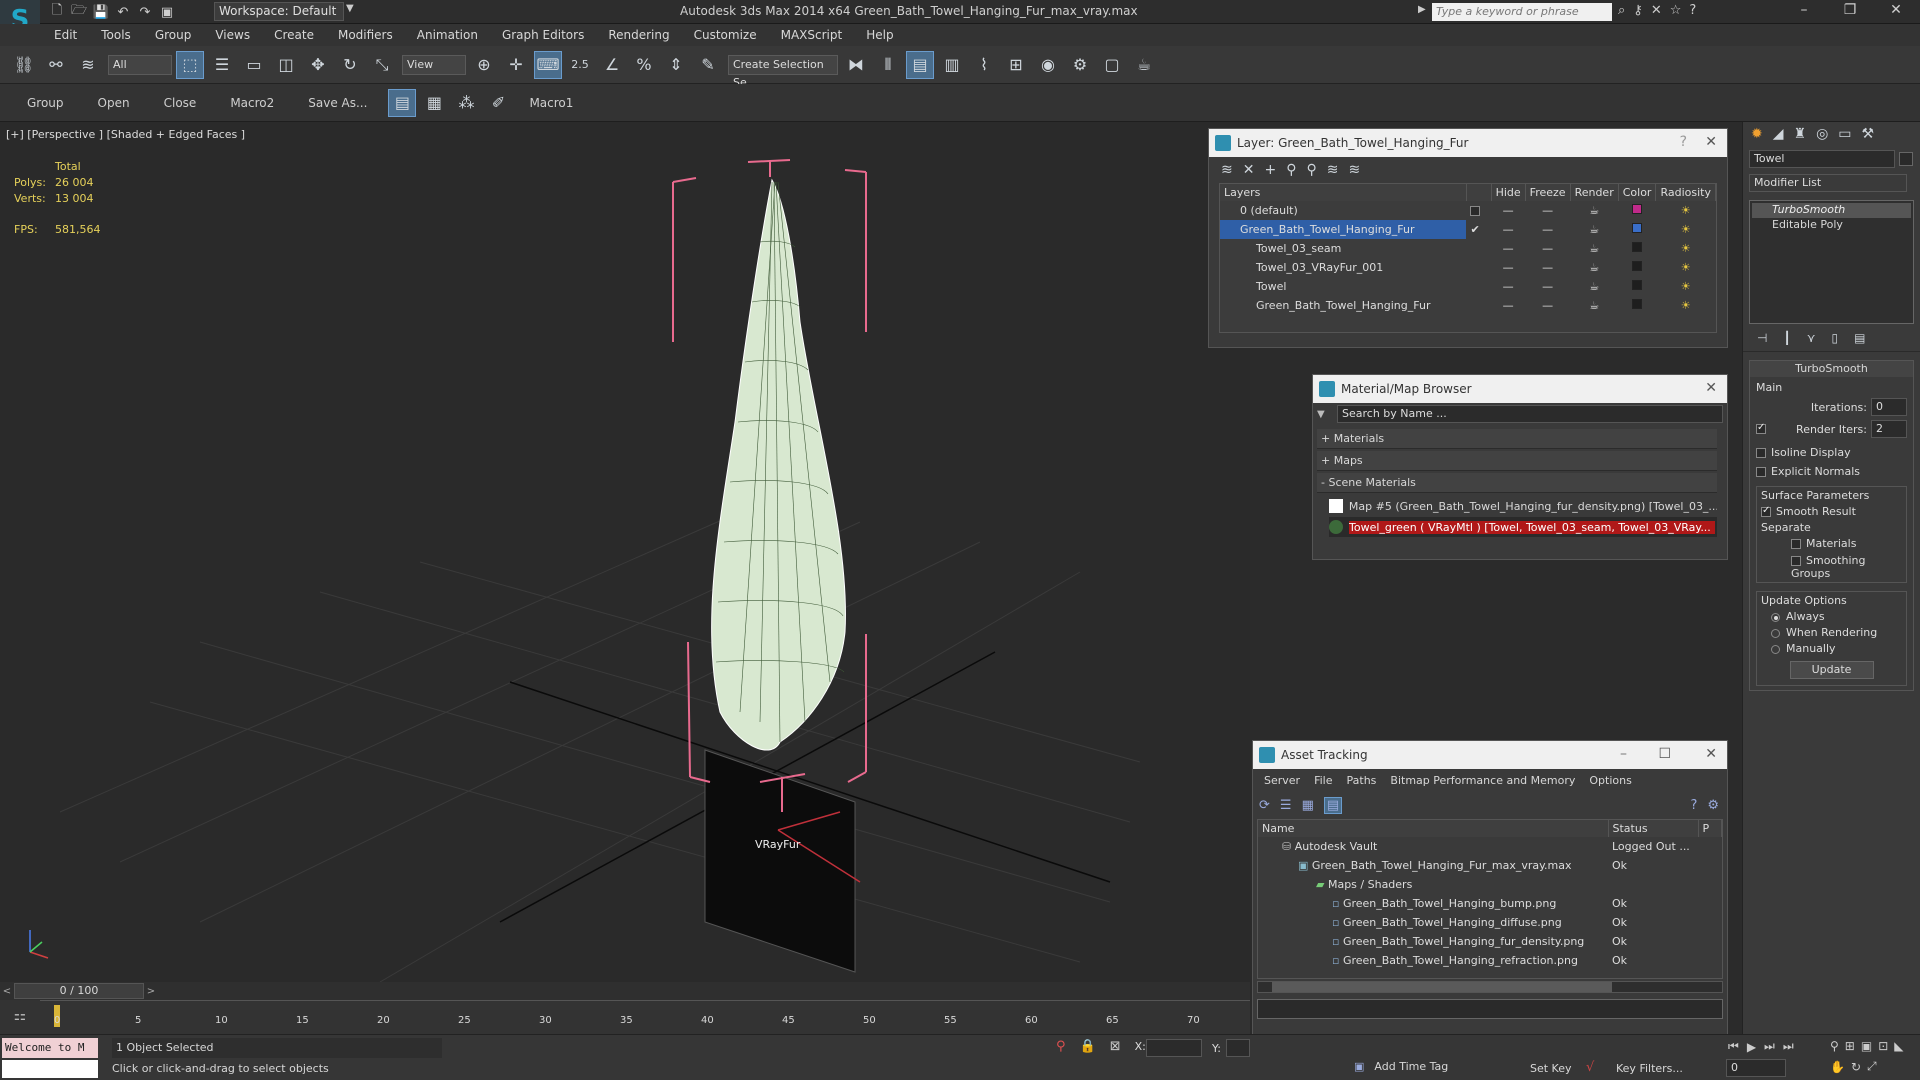 The height and width of the screenshot is (1080, 1920). I want to click on current-layer-checkbox, so click(1478, 210).